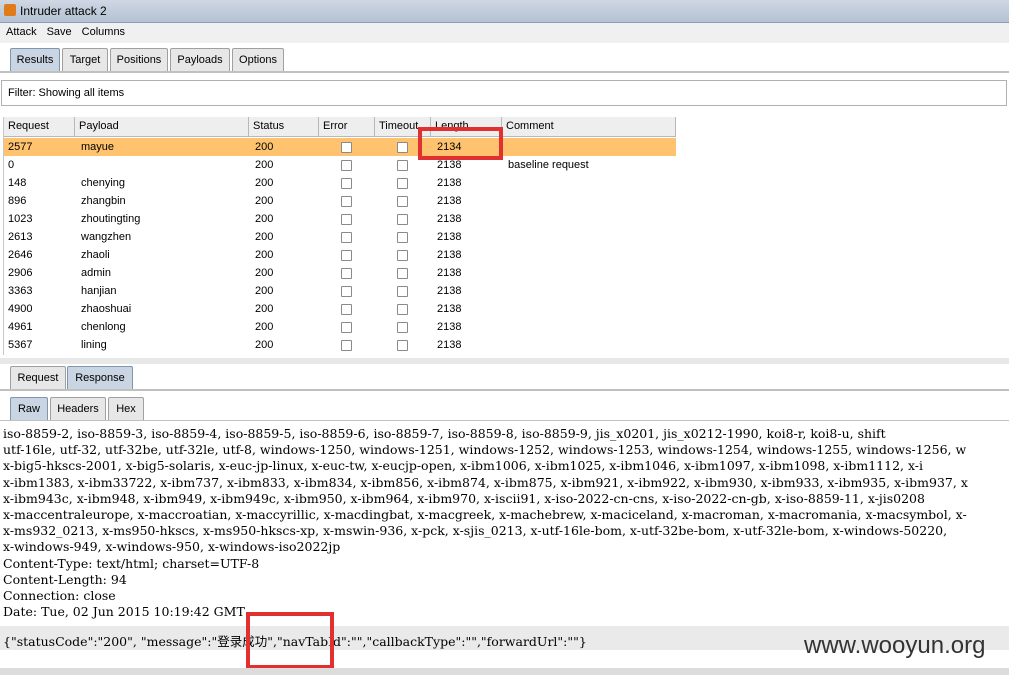 The width and height of the screenshot is (1009, 675). I want to click on cell-payload: zhaoshuai, so click(106, 309).